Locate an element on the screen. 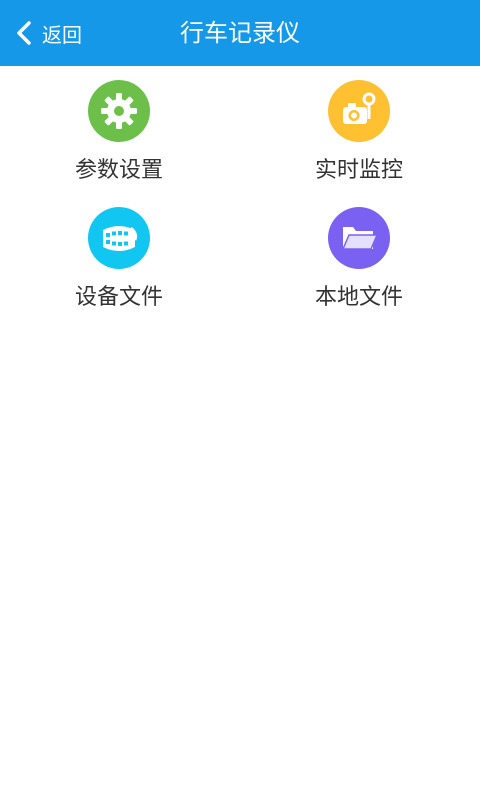 The width and height of the screenshot is (480, 800). camera-icon is located at coordinates (359, 111).